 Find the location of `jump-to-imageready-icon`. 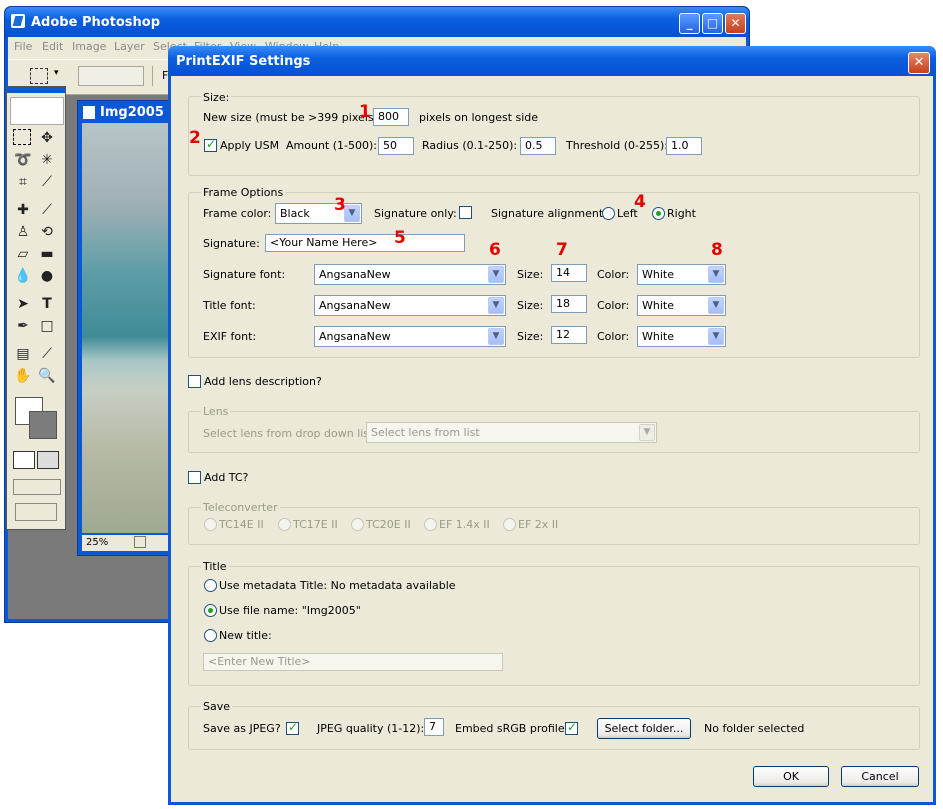

jump-to-imageready-icon is located at coordinates (36, 512).